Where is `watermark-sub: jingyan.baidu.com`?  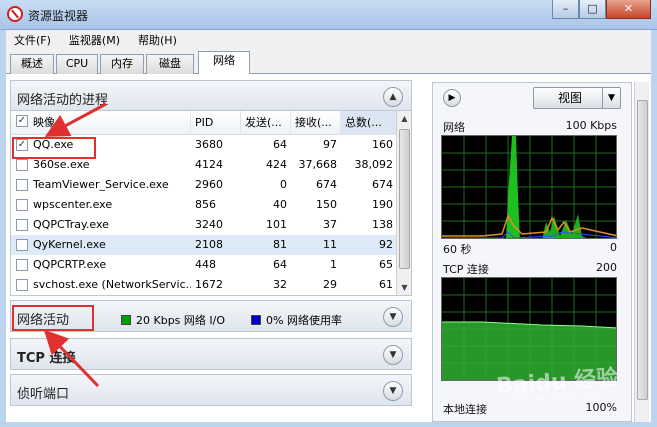 watermark-sub: jingyan.baidu.com is located at coordinates (557, 397).